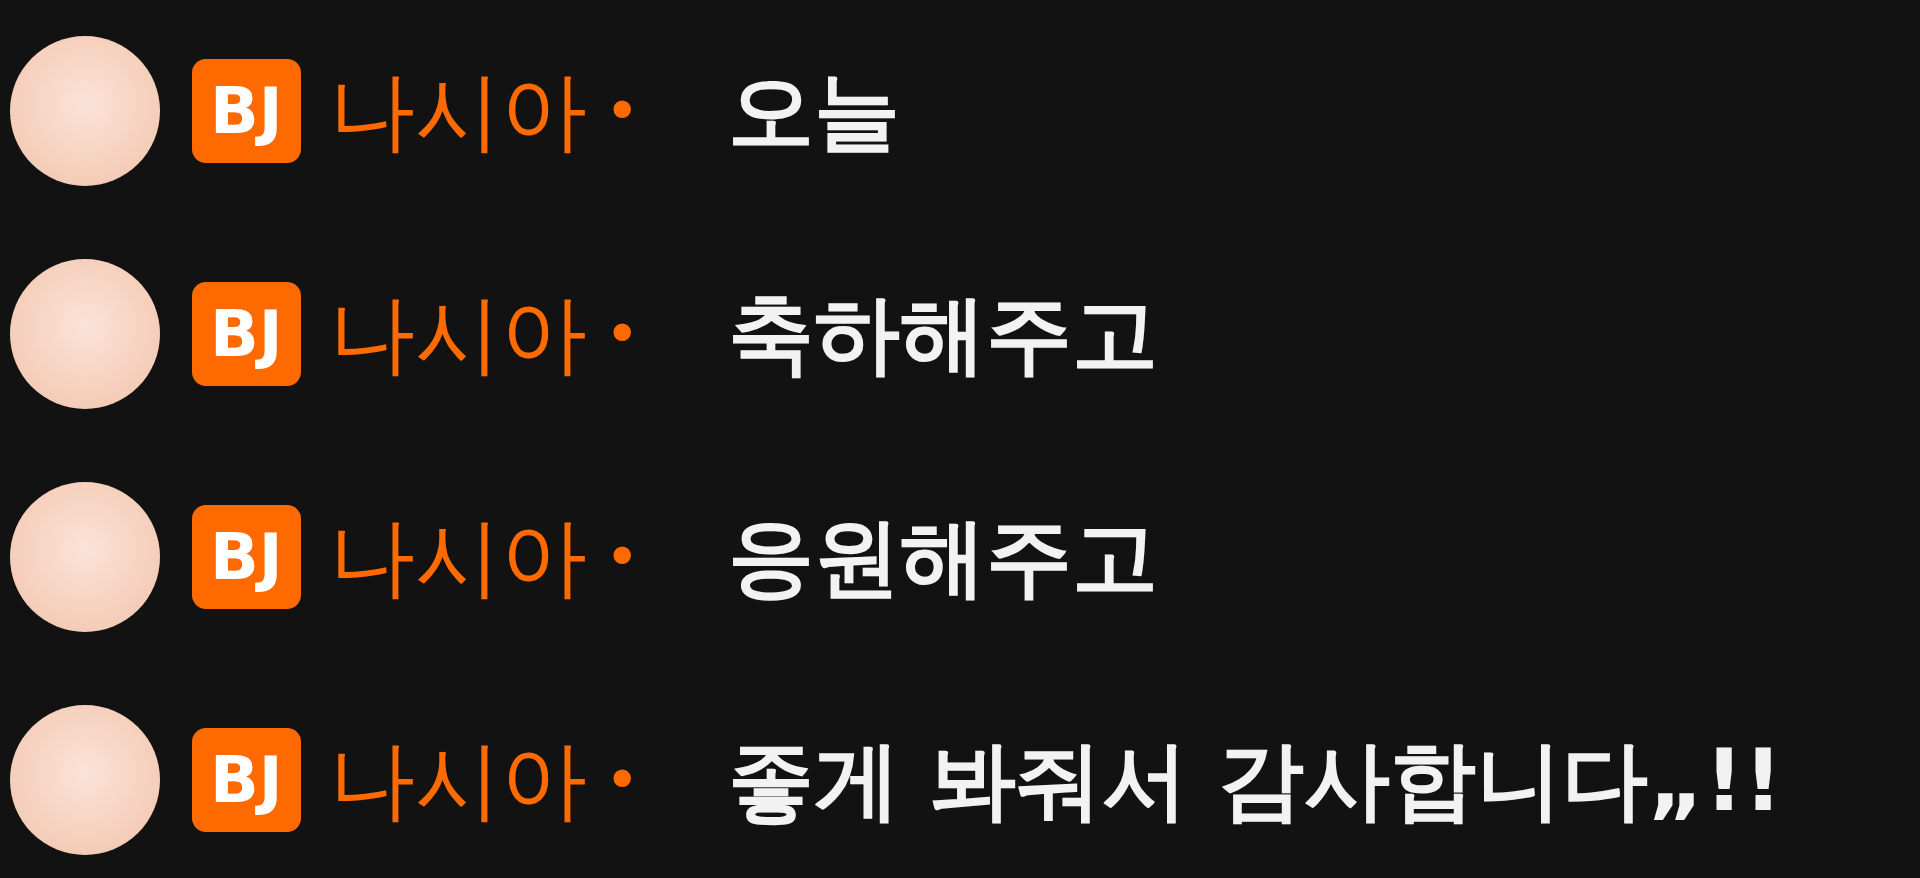 The width and height of the screenshot is (1920, 878). I want to click on chat-message: 축하해주고, so click(943, 334).